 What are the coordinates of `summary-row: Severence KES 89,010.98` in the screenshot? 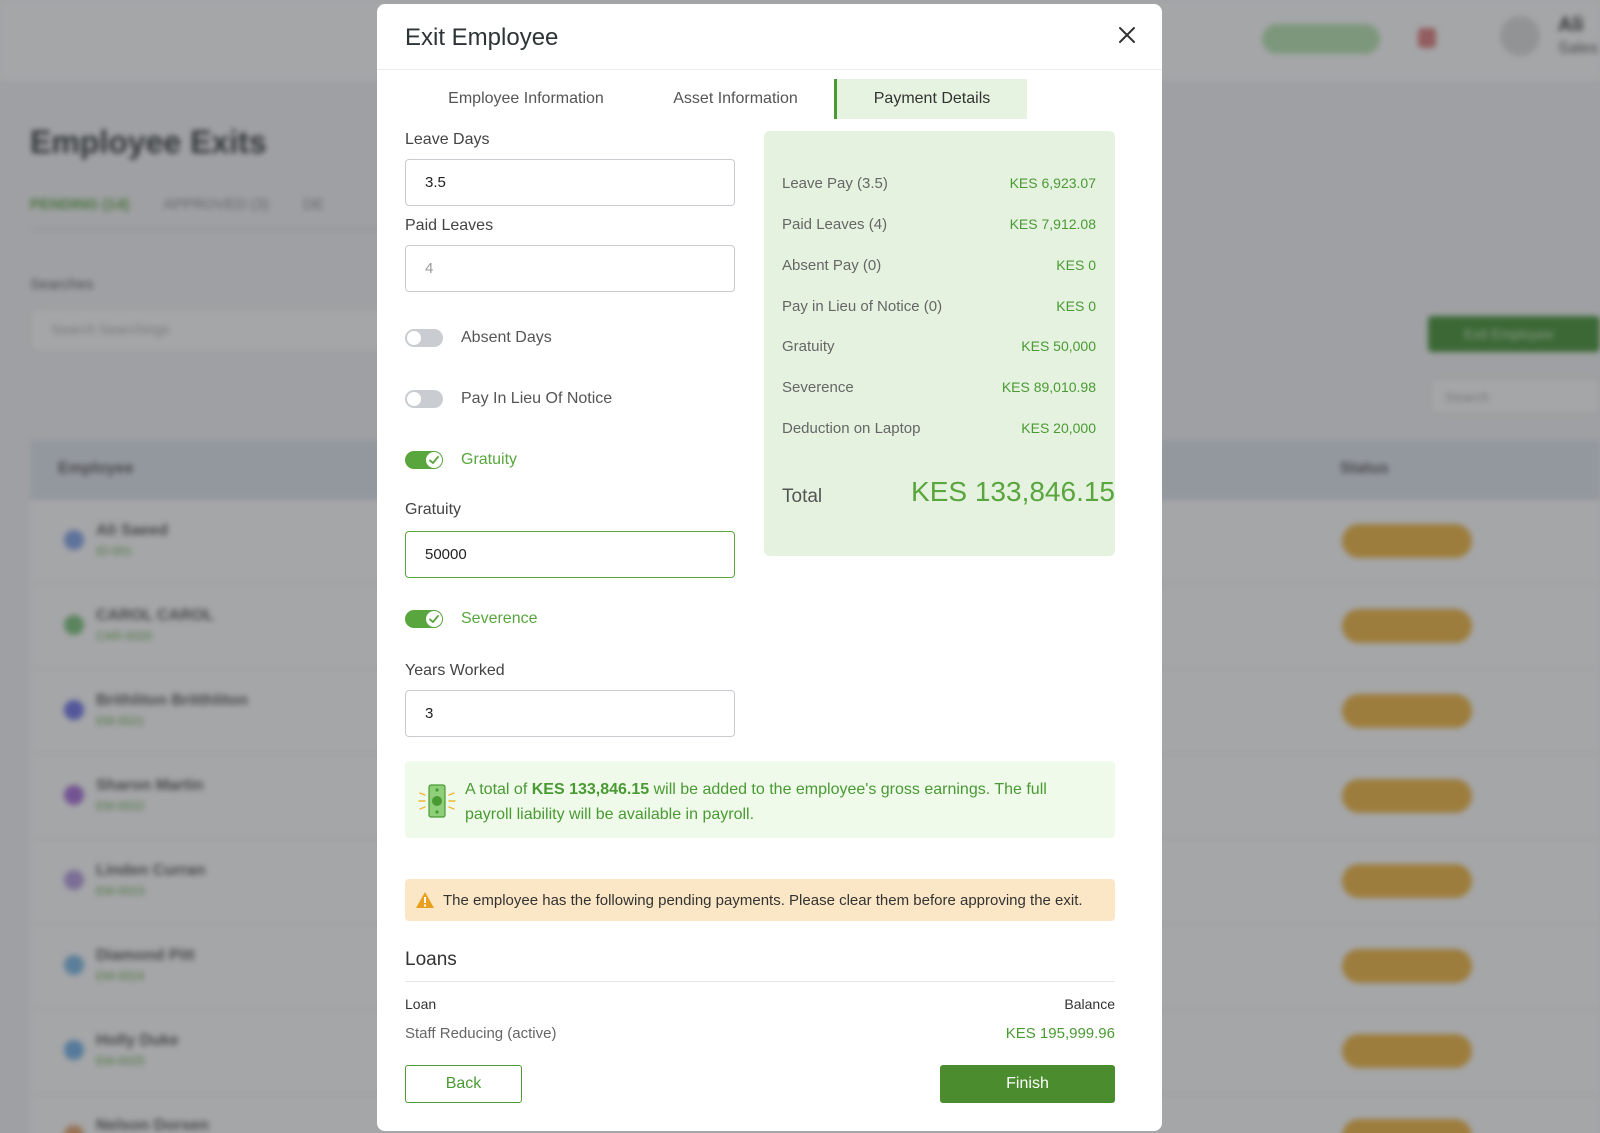 It's located at (939, 387).